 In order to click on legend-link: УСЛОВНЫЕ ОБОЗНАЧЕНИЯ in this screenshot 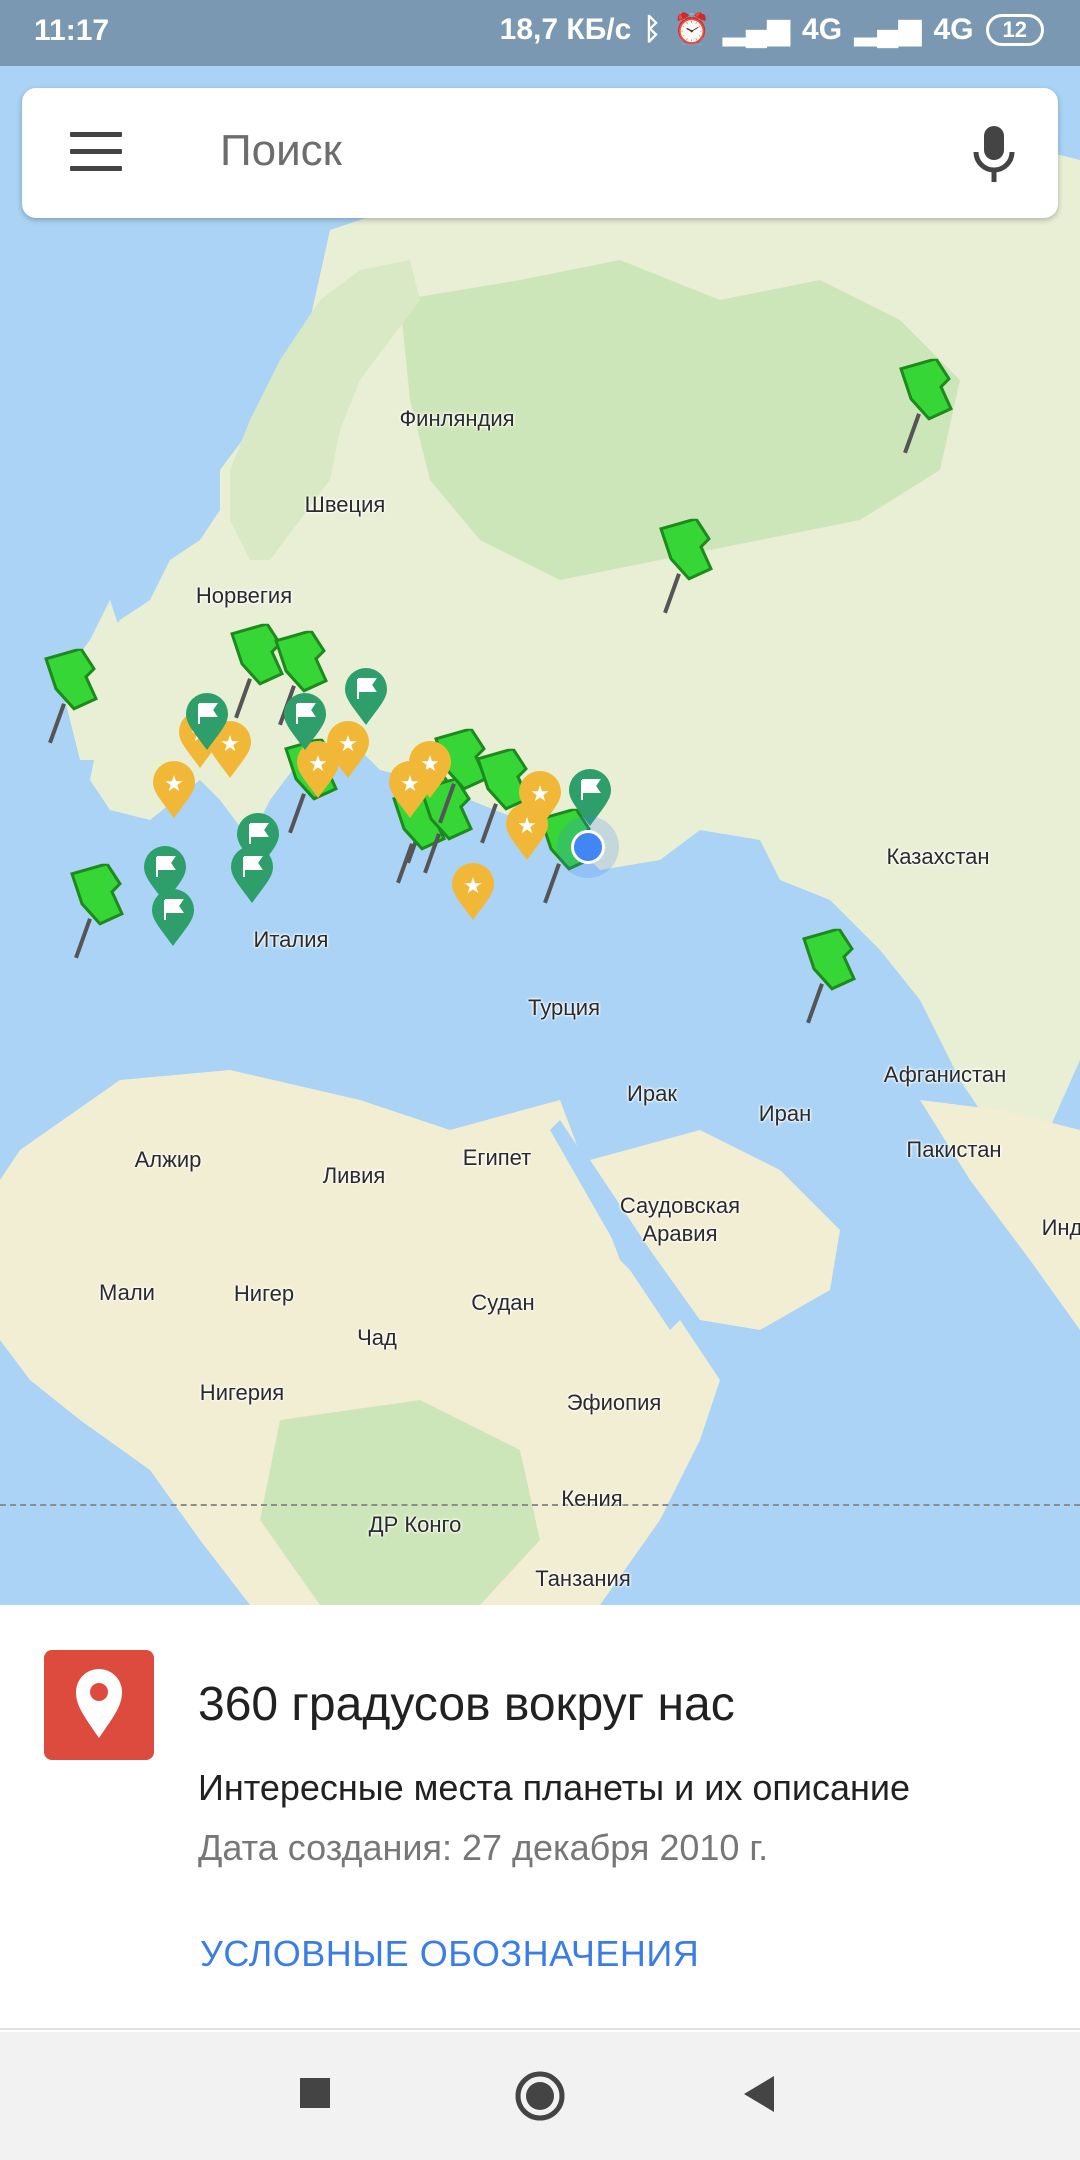, I will do `click(449, 1954)`.